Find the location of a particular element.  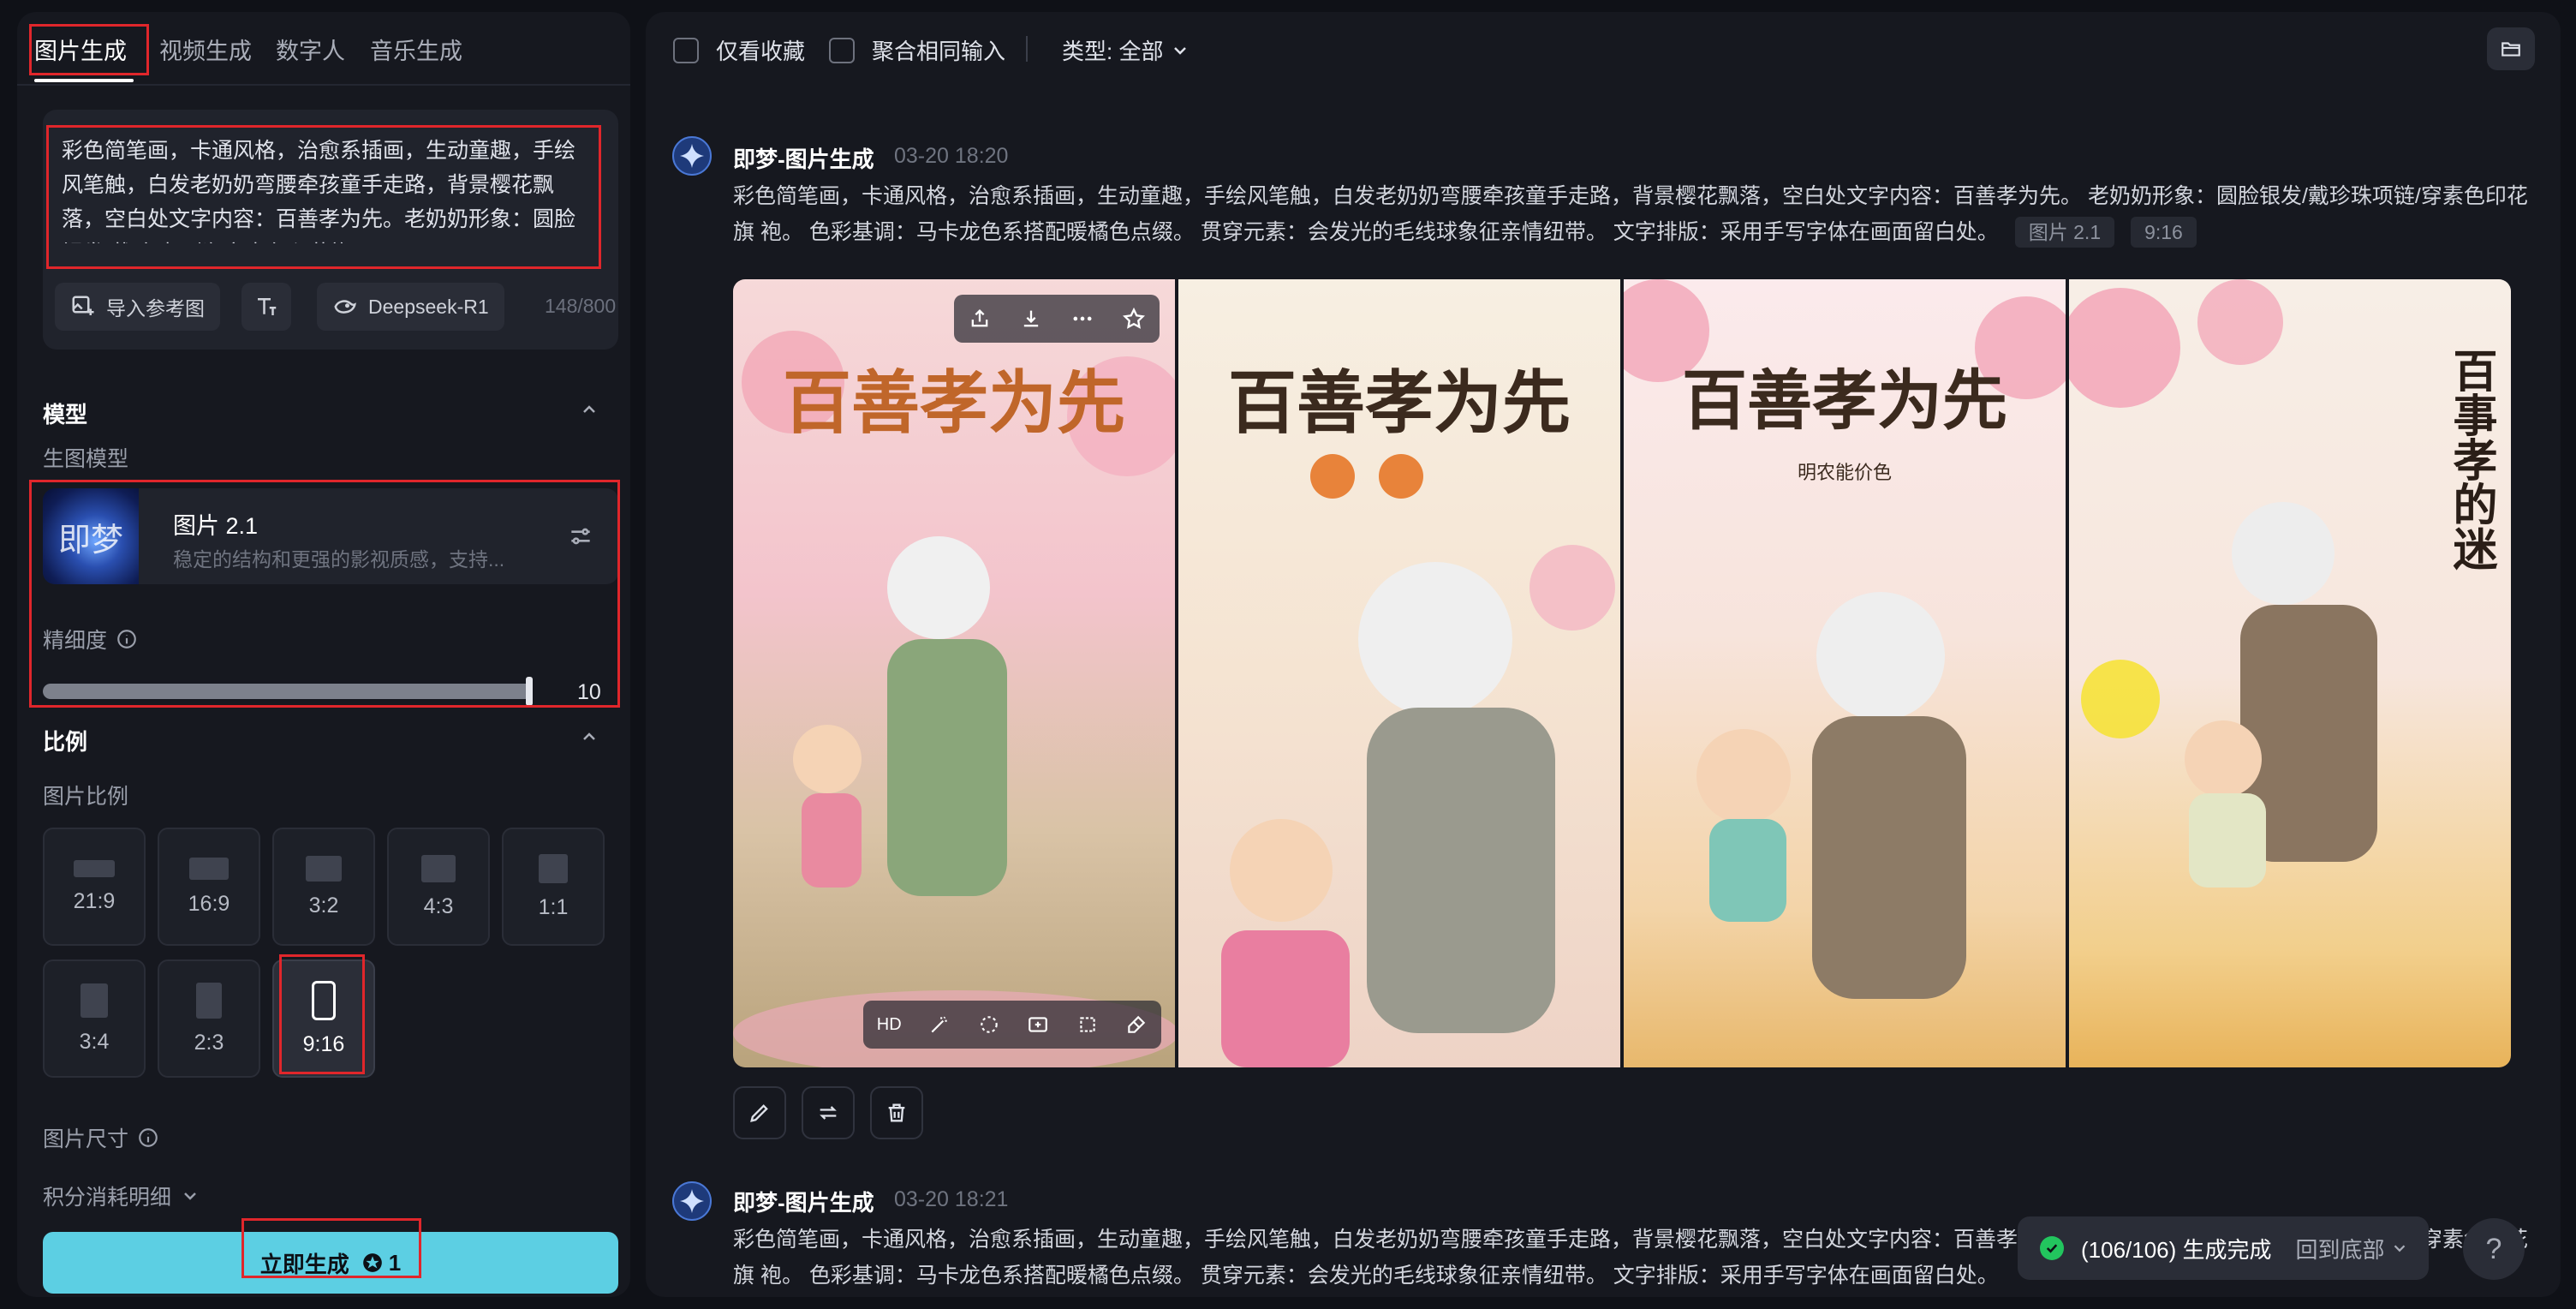

regenerate-button is located at coordinates (828, 1112).